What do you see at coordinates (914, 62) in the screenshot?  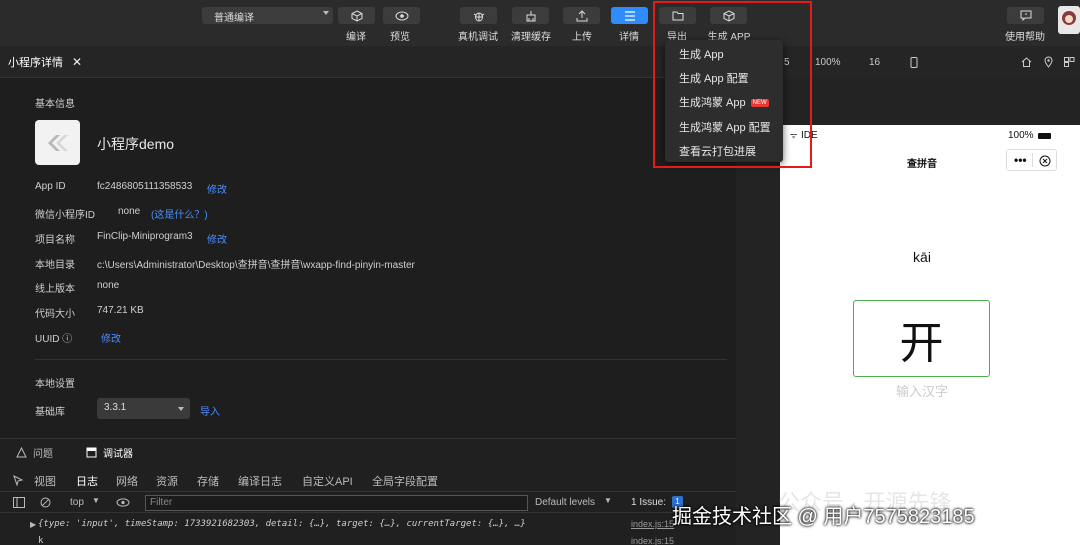 I see `phone-icon` at bounding box center [914, 62].